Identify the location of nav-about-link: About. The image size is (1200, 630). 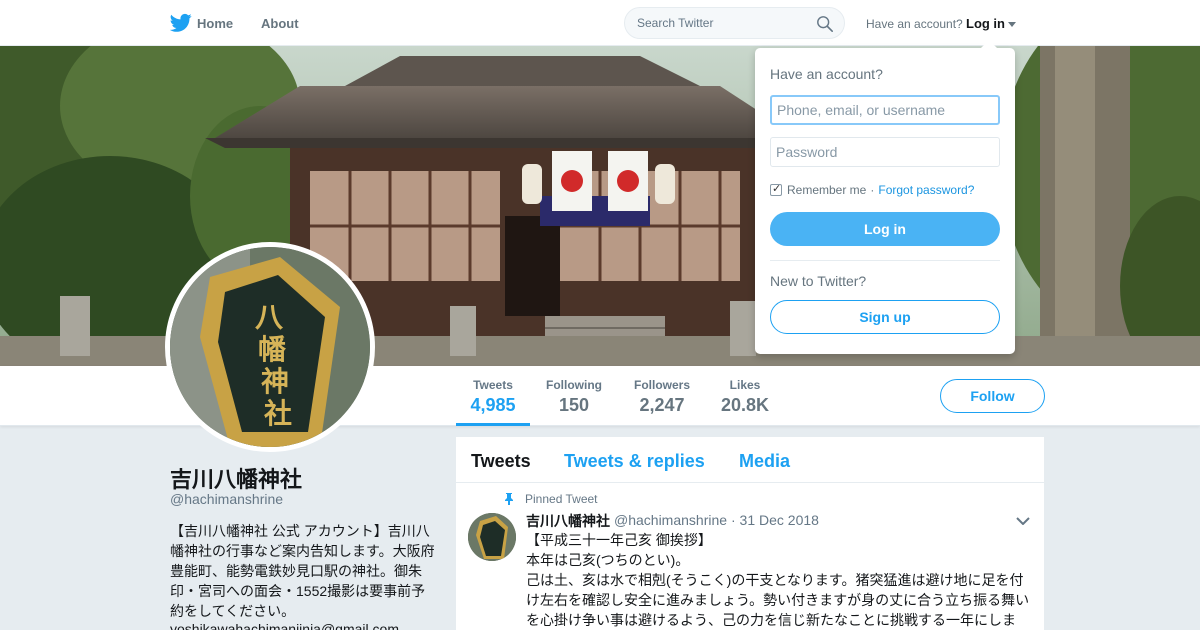
(280, 23).